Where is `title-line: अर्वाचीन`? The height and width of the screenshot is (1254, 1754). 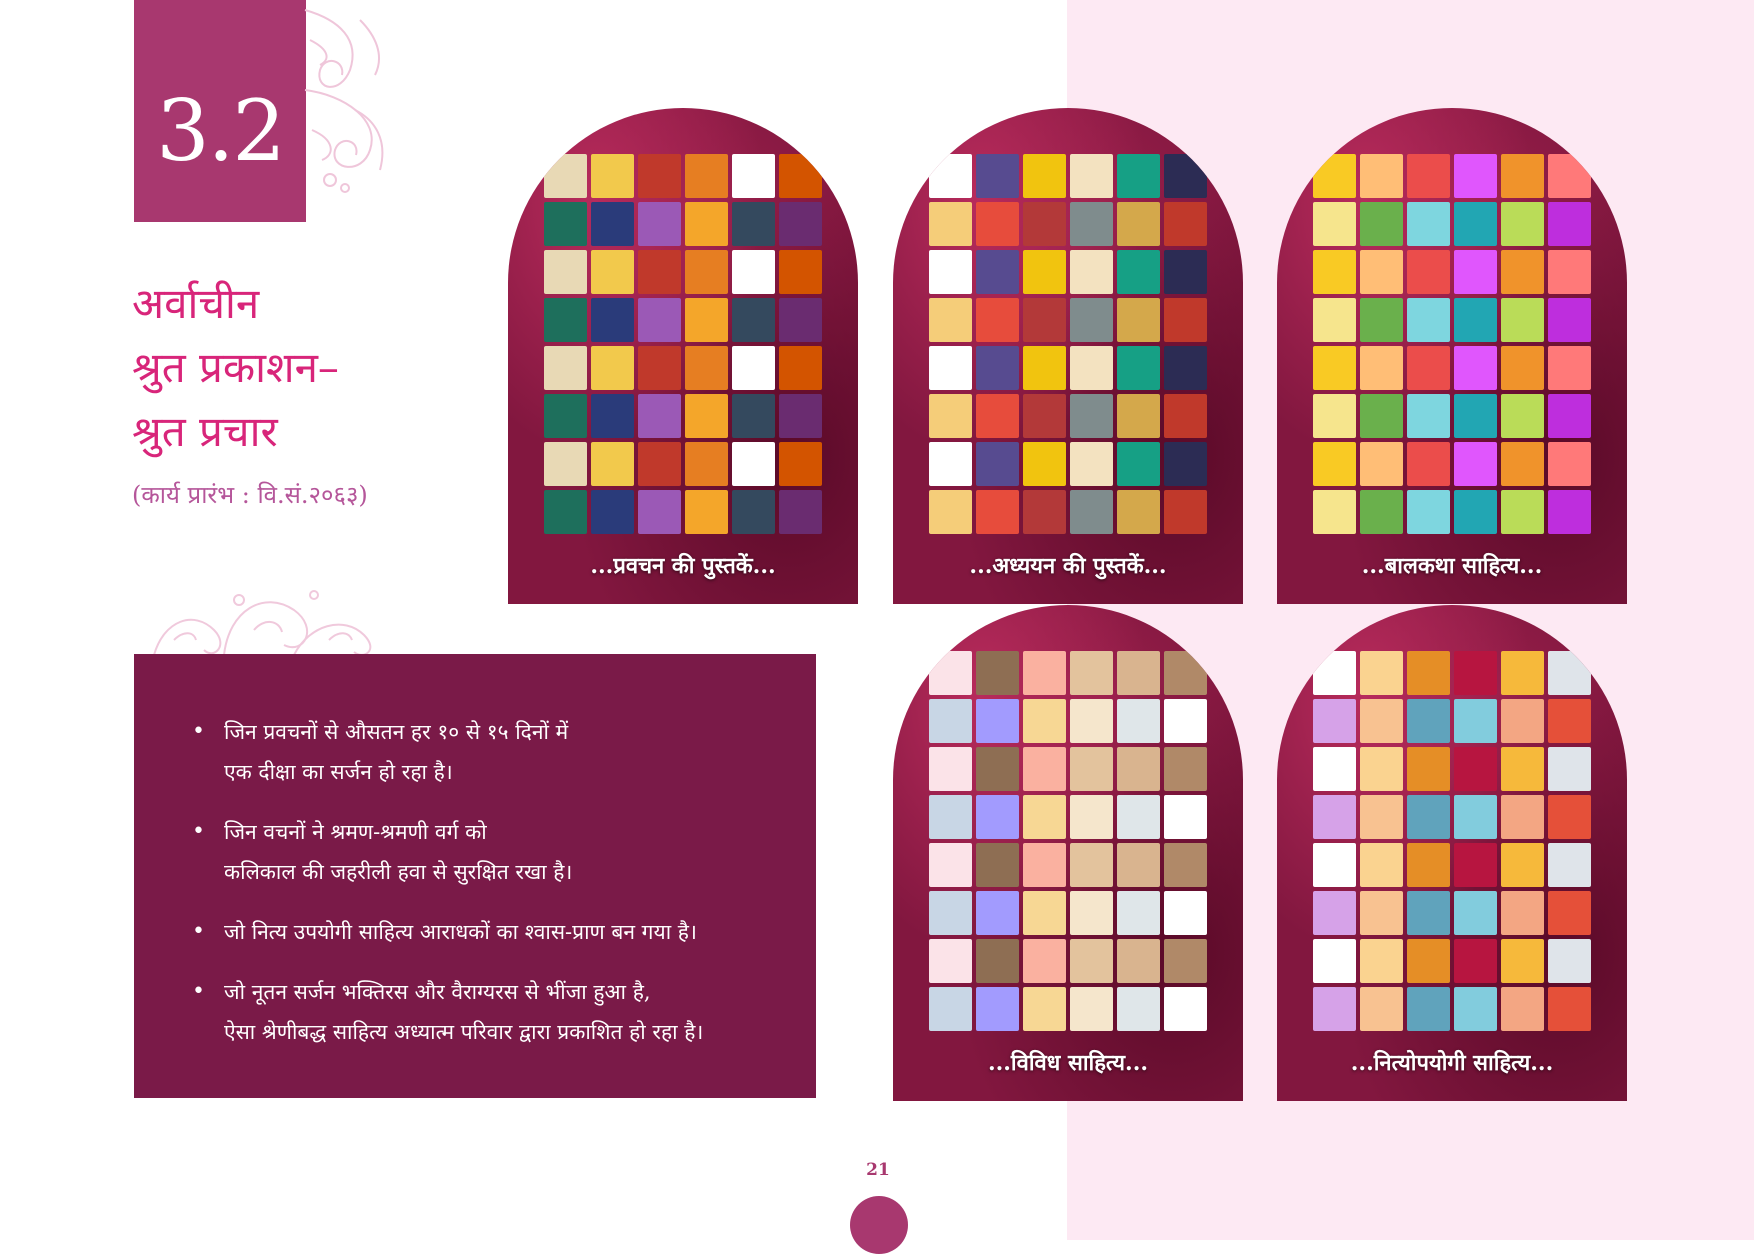
title-line: अर्वाचीन is located at coordinates (196, 303).